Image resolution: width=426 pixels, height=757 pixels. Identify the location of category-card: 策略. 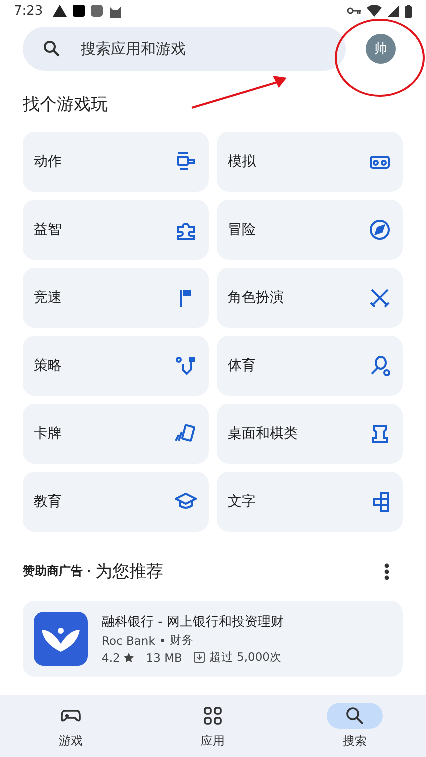
(116, 366).